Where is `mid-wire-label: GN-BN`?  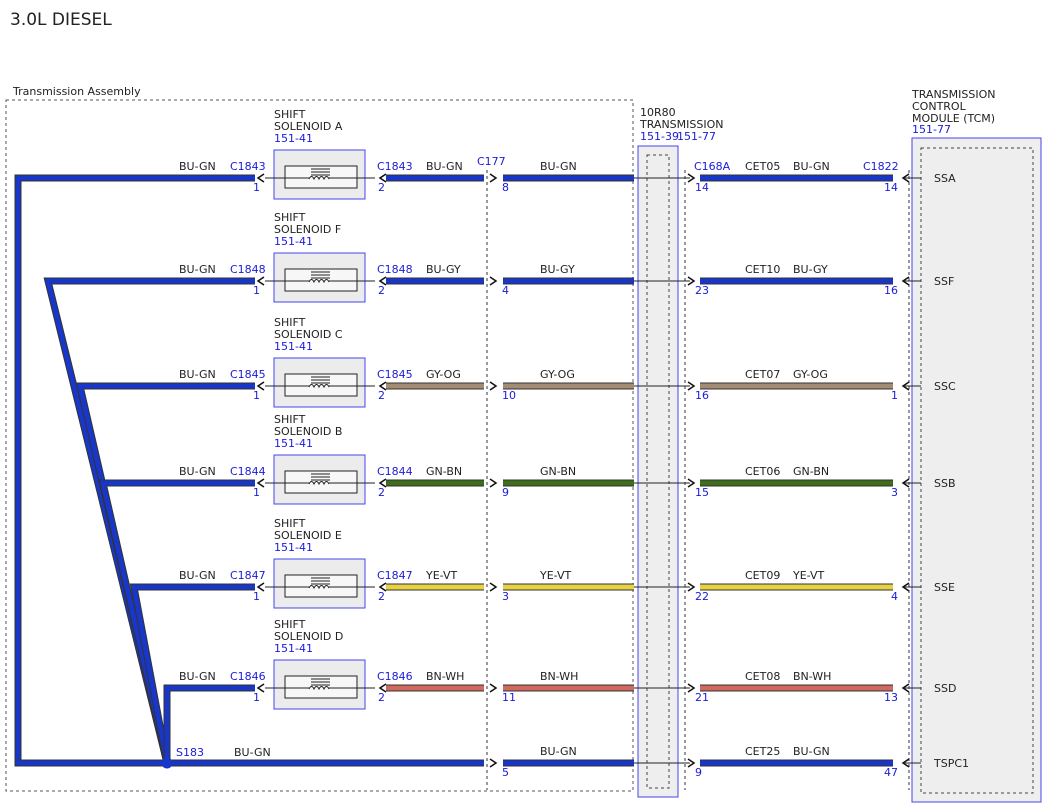
mid-wire-label: GN-BN is located at coordinates (558, 471).